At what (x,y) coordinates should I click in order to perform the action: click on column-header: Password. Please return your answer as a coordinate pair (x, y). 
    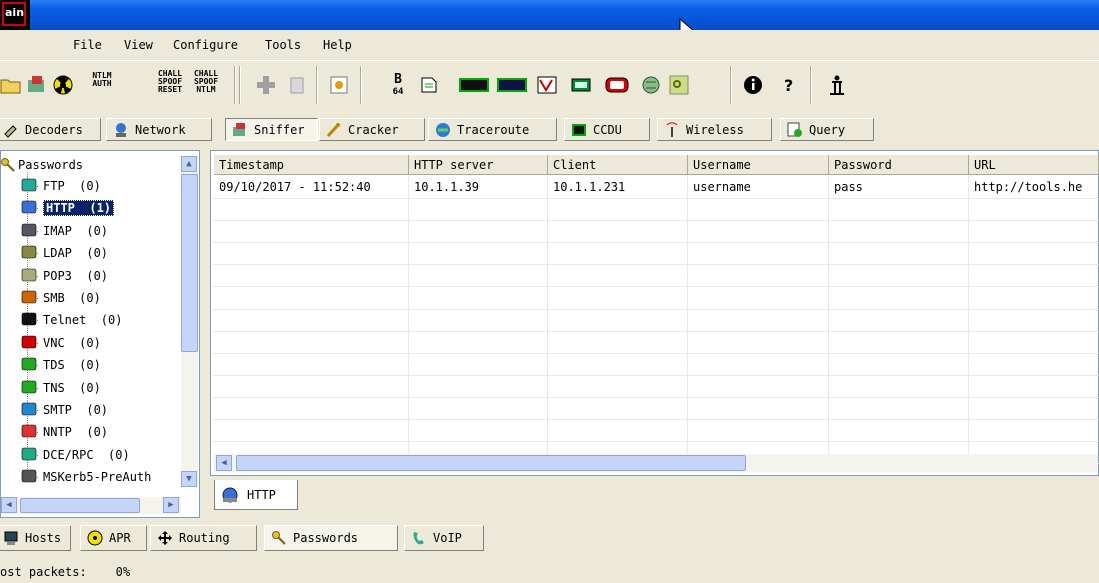
    Looking at the image, I should click on (899, 165).